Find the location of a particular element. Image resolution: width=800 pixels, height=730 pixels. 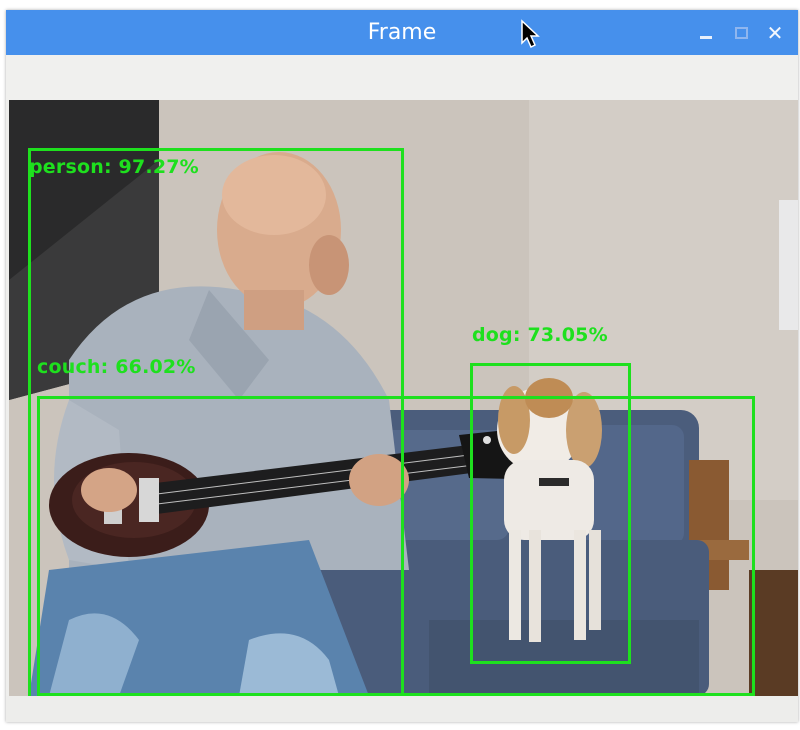

close-icon: ✕ is located at coordinates (775, 32).